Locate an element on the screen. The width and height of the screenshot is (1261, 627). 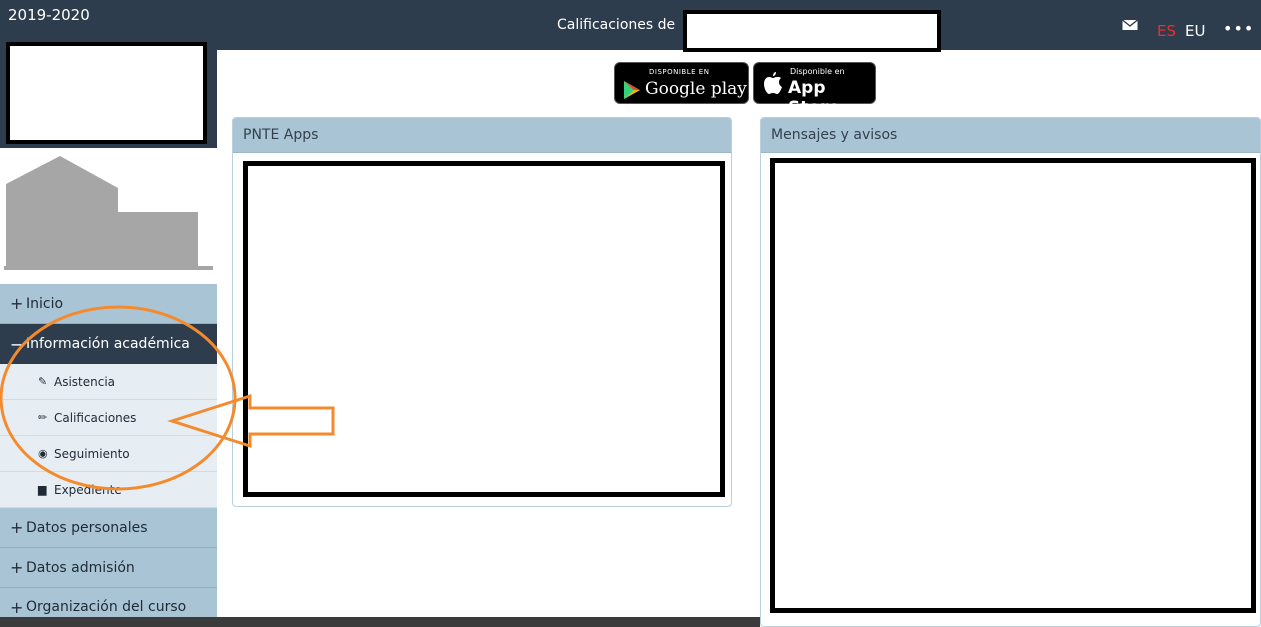
menu-informacion-academica: − Información académica is located at coordinates (108, 344).